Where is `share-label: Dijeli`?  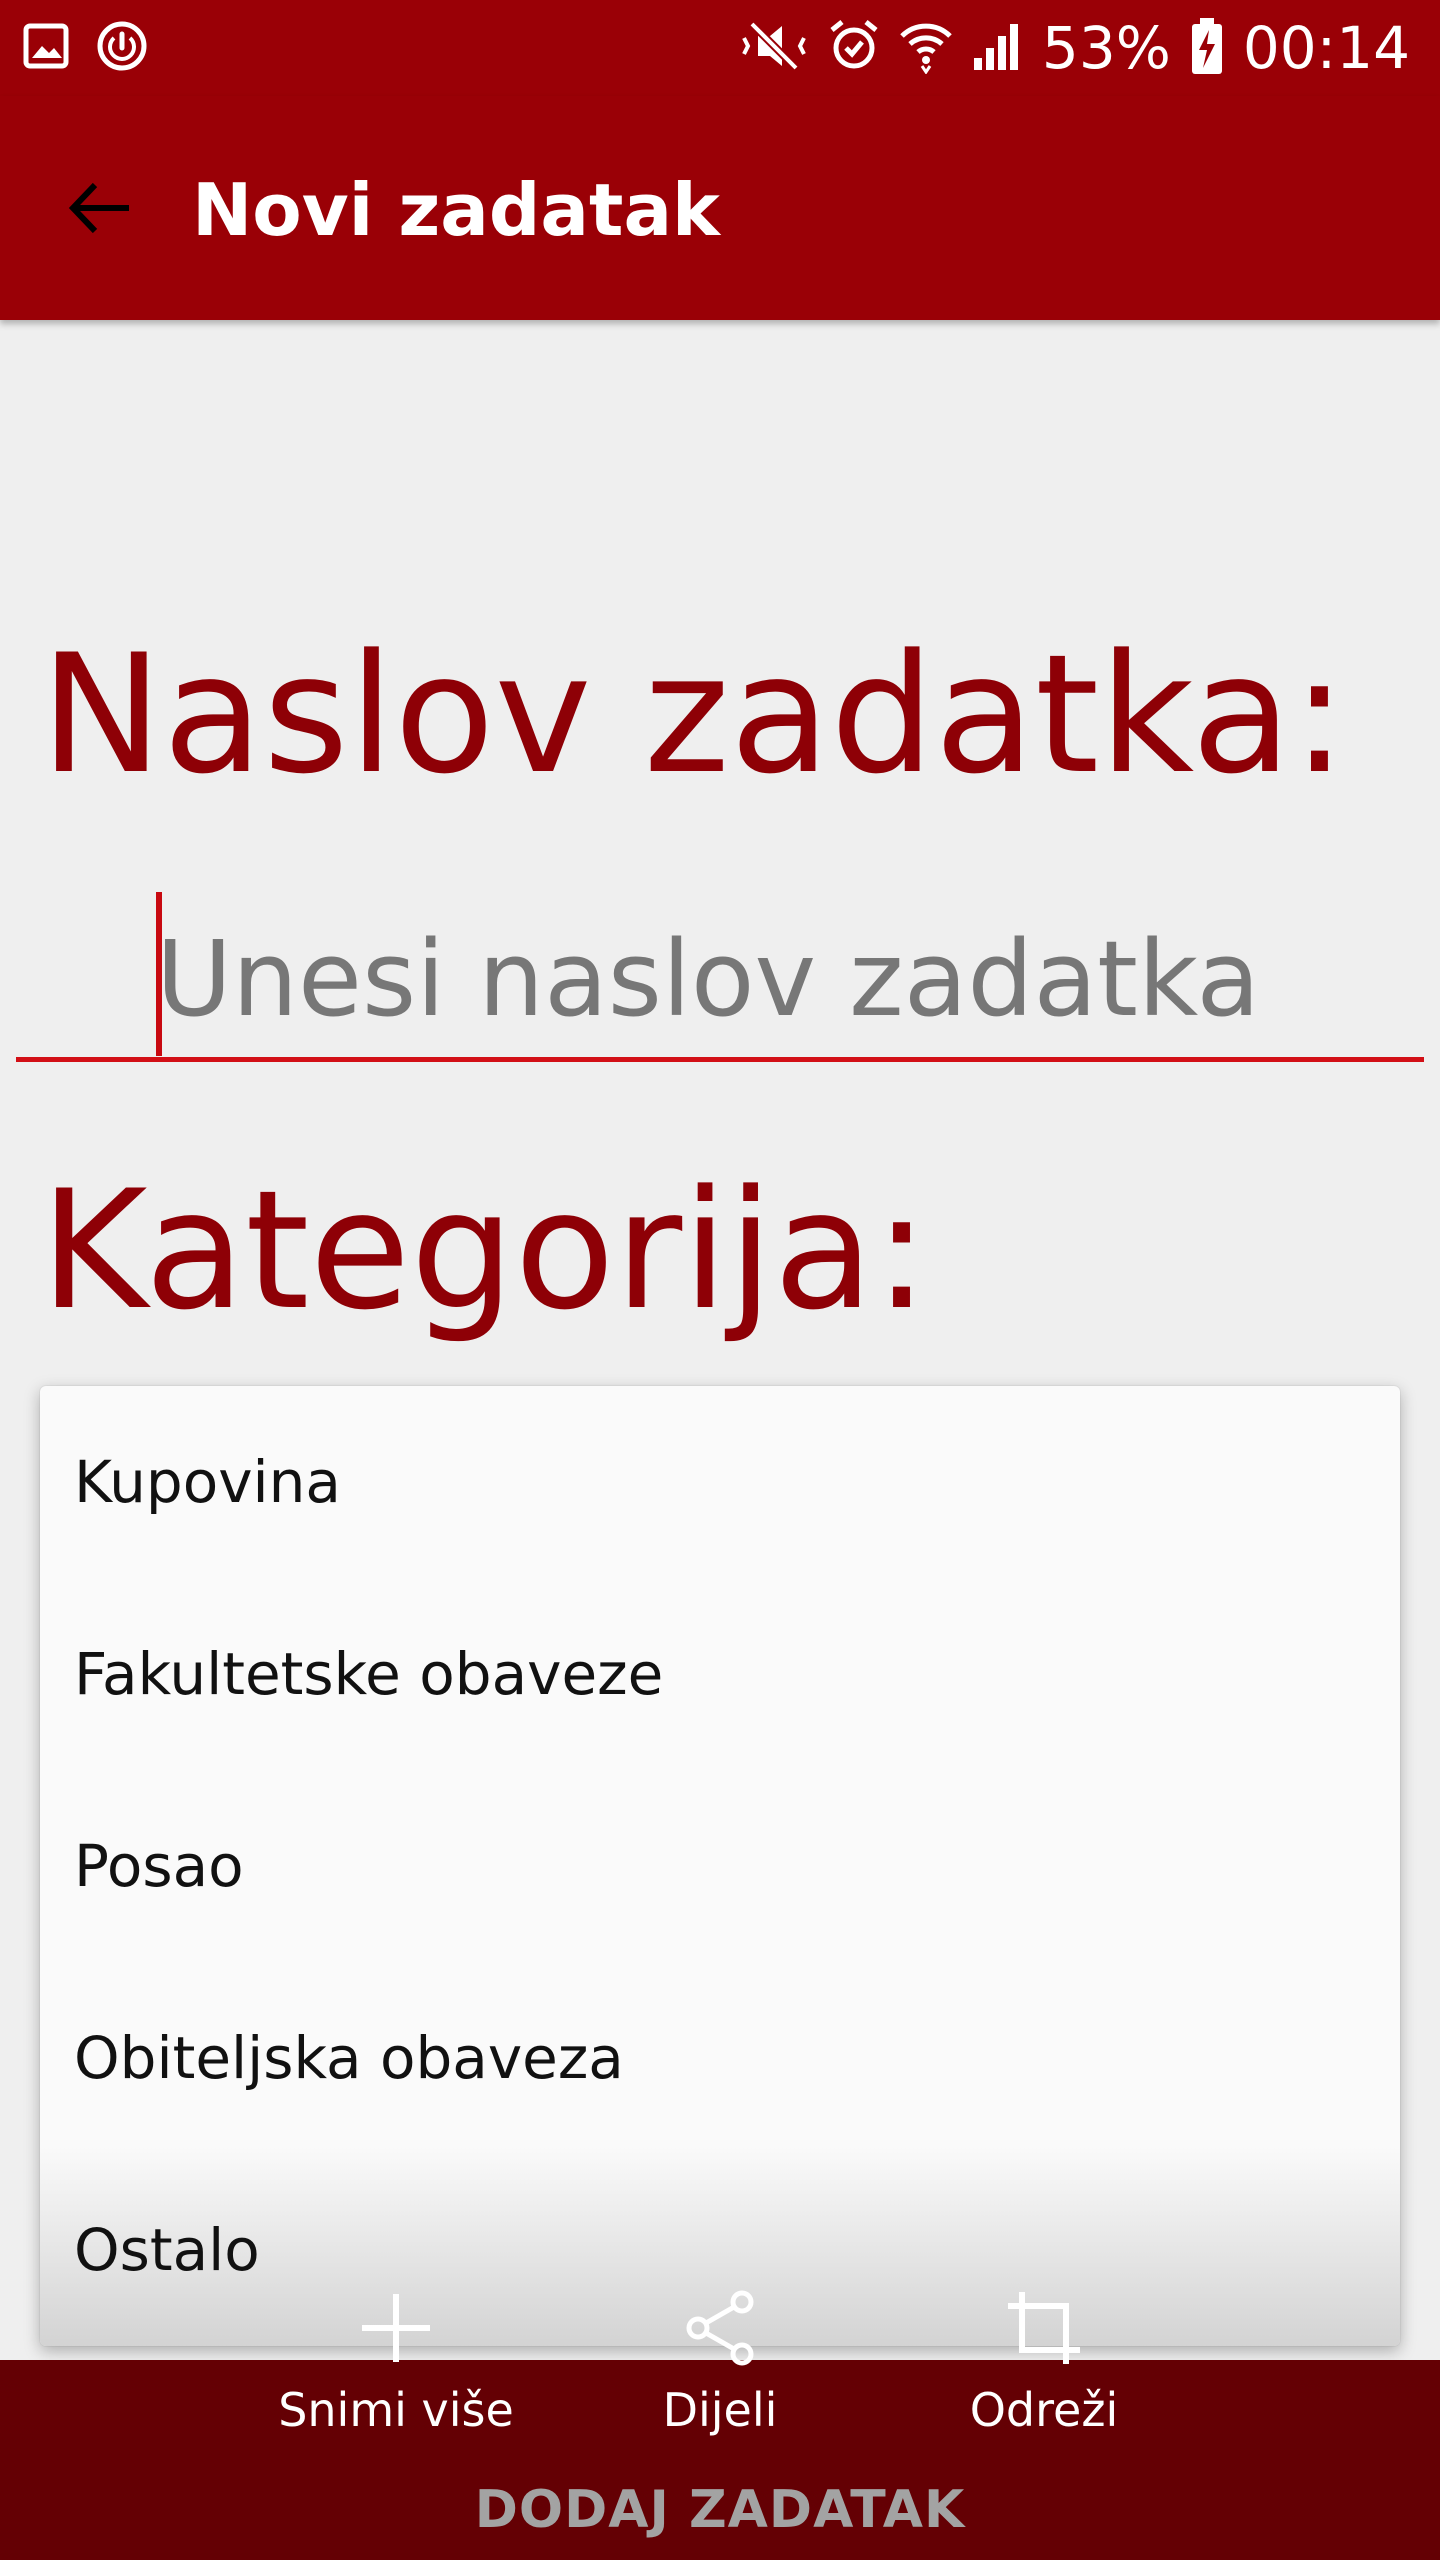 share-label: Dijeli is located at coordinates (720, 2410).